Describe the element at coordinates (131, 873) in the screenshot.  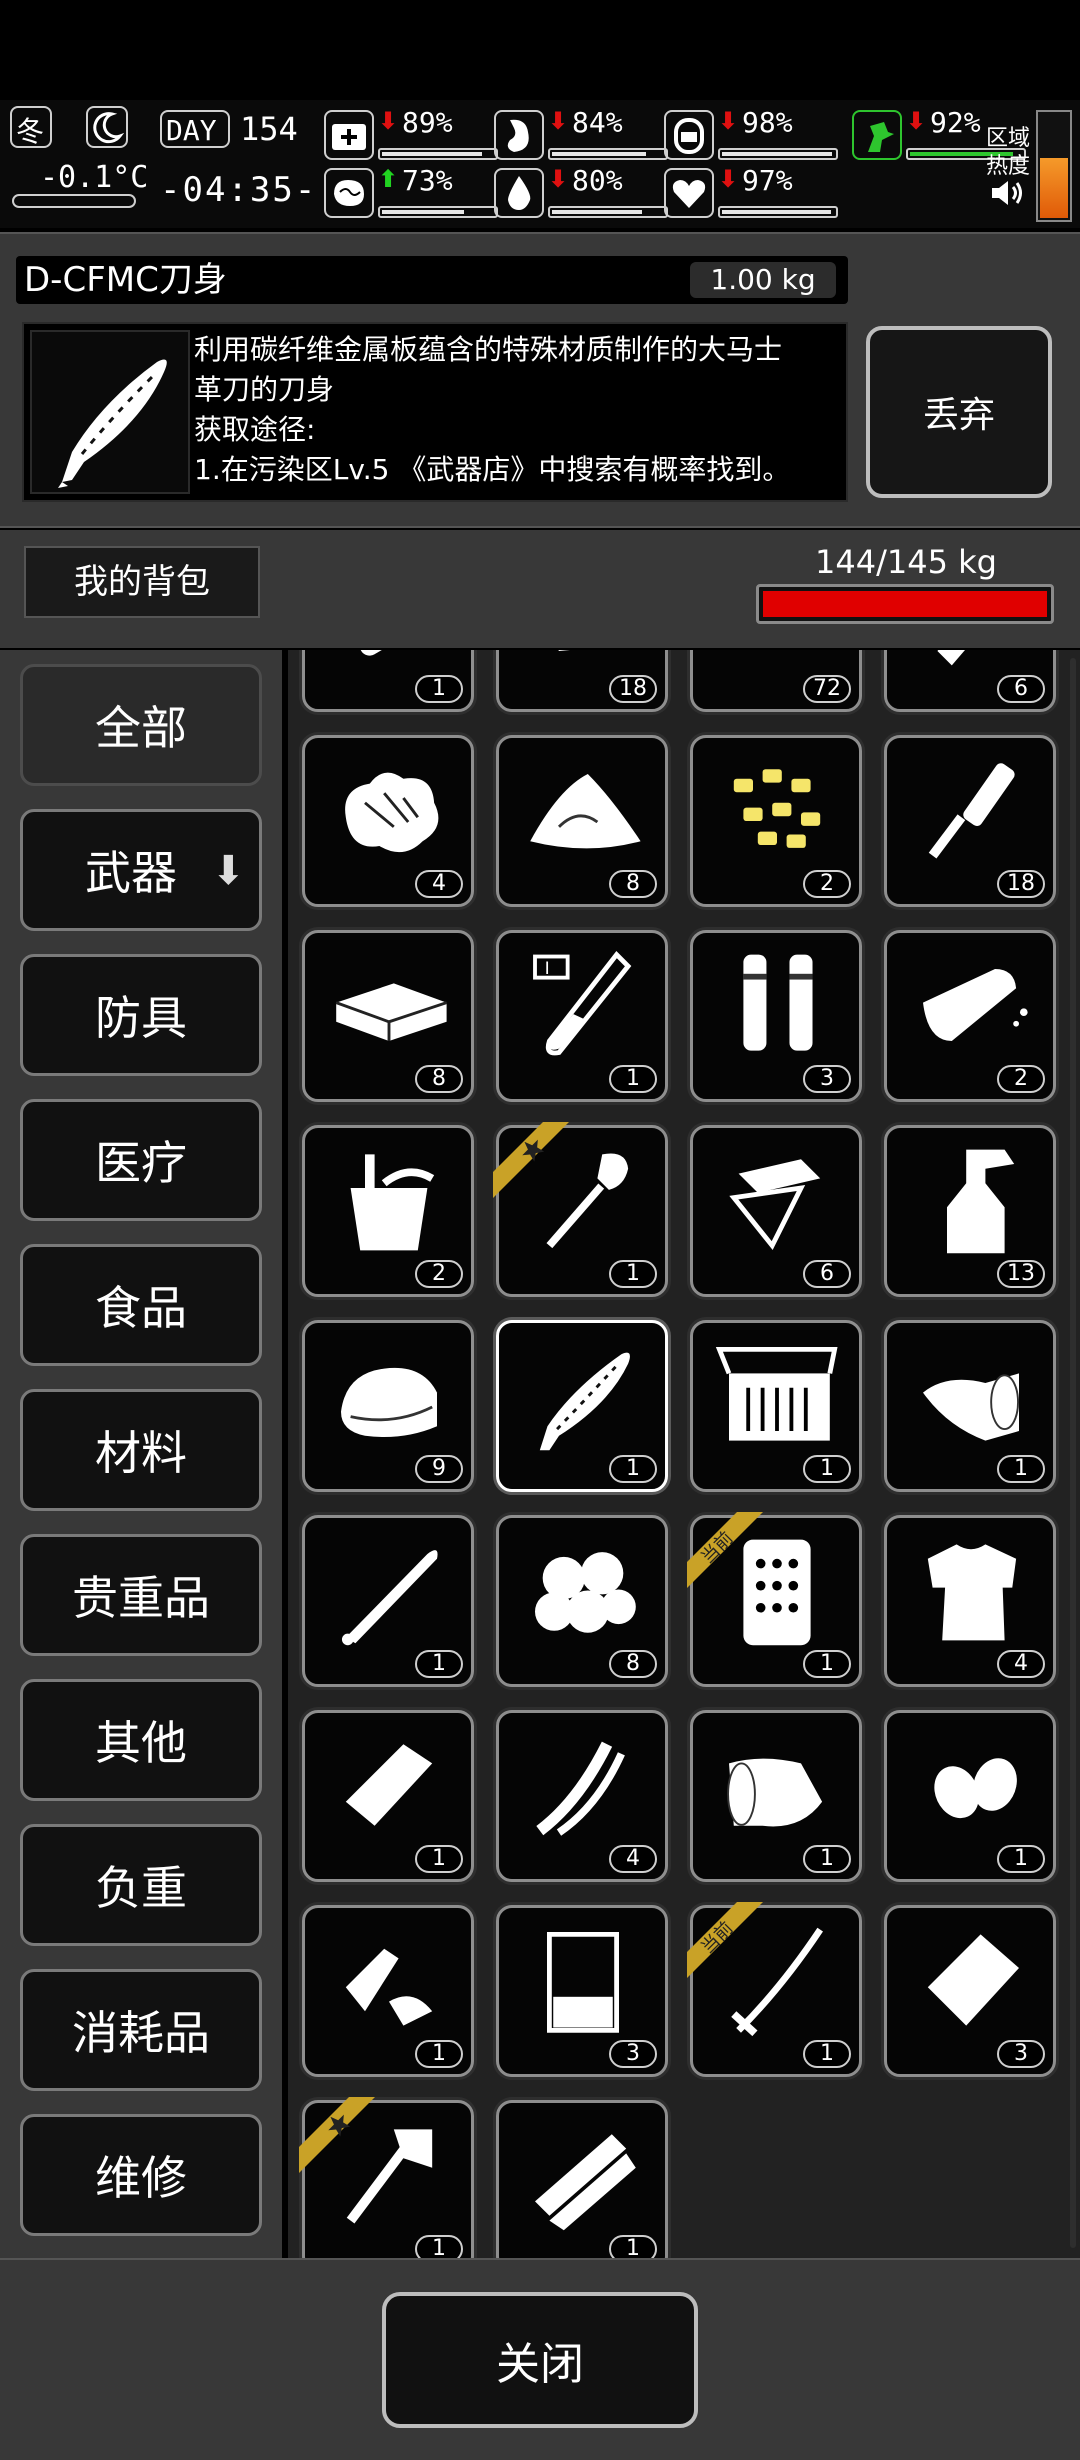
I see `category-label: 武器` at that location.